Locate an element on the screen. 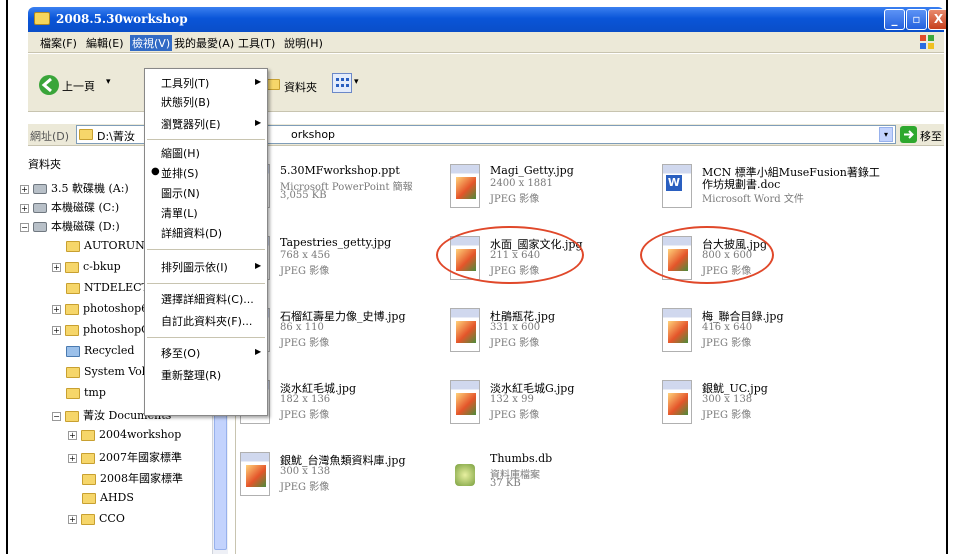 The height and width of the screenshot is (554, 955). tree-item: AUTORUN.I is located at coordinates (109, 245).